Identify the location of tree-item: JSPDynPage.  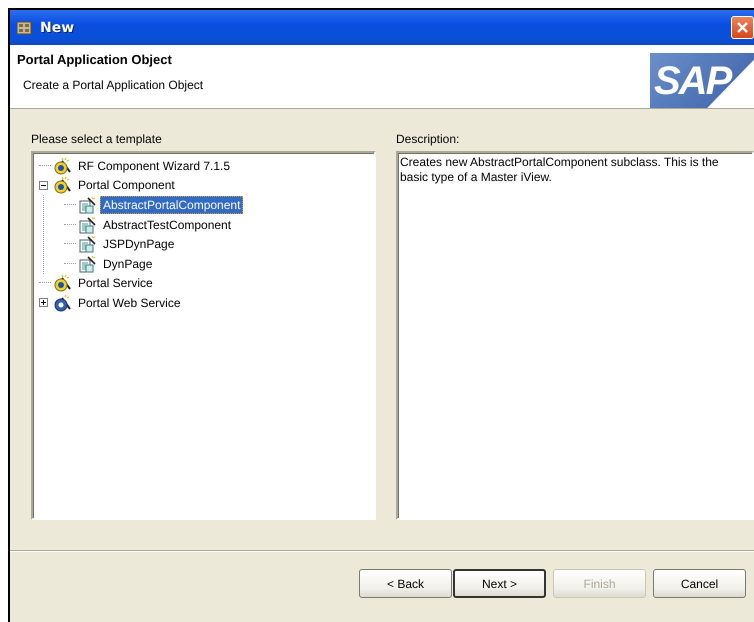
(139, 244).